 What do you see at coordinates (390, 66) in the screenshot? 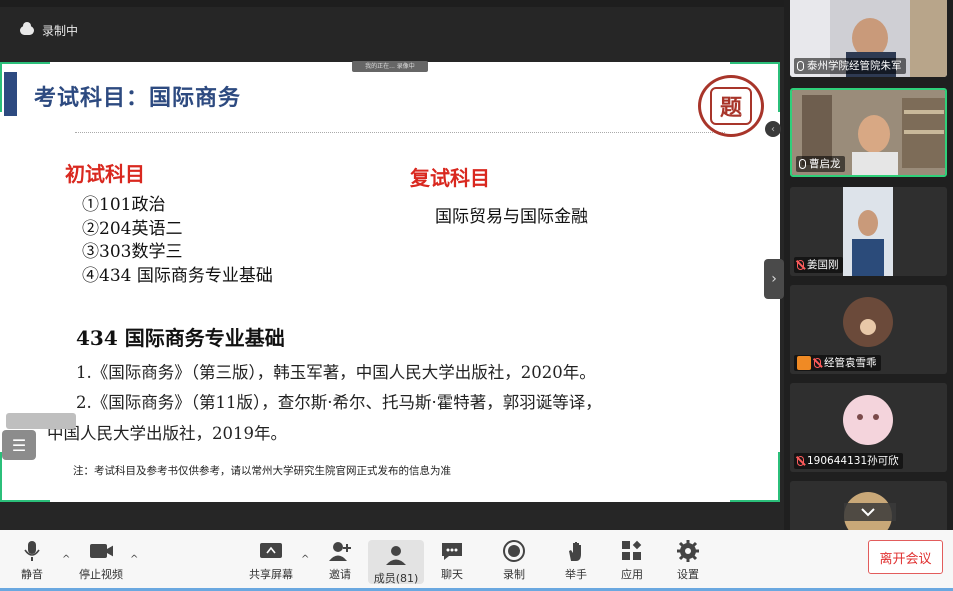
I see `share-status-pill: 我的正在... 录像中` at bounding box center [390, 66].